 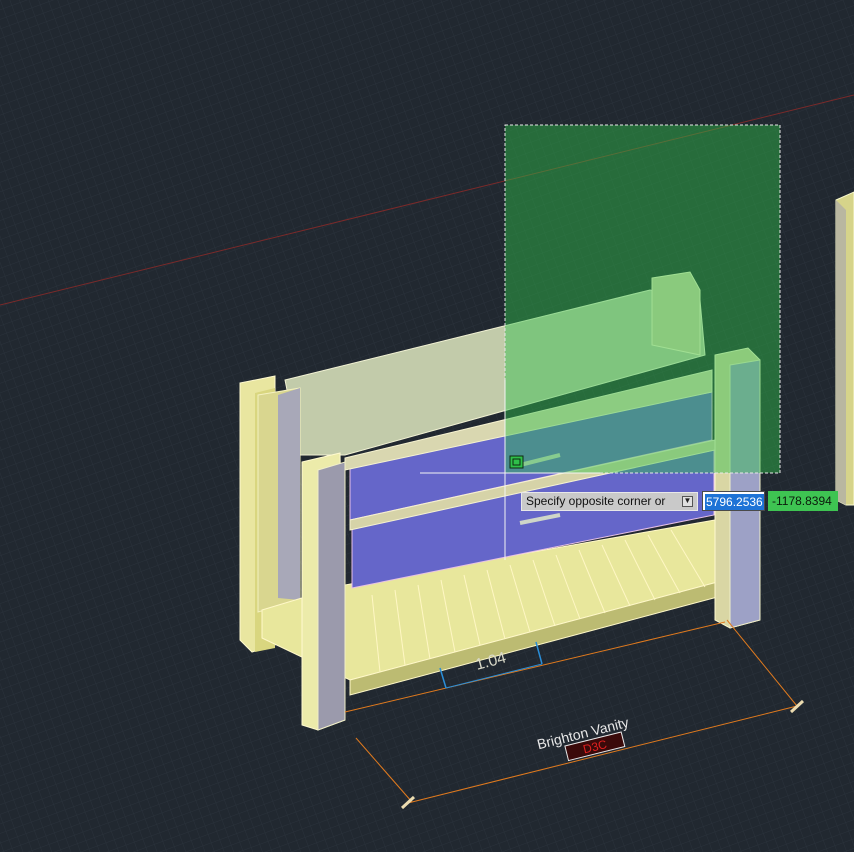 I want to click on adjacent-object, so click(x=844, y=348).